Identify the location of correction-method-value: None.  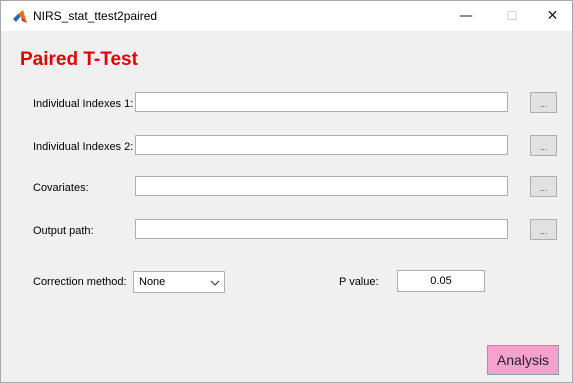
(152, 282).